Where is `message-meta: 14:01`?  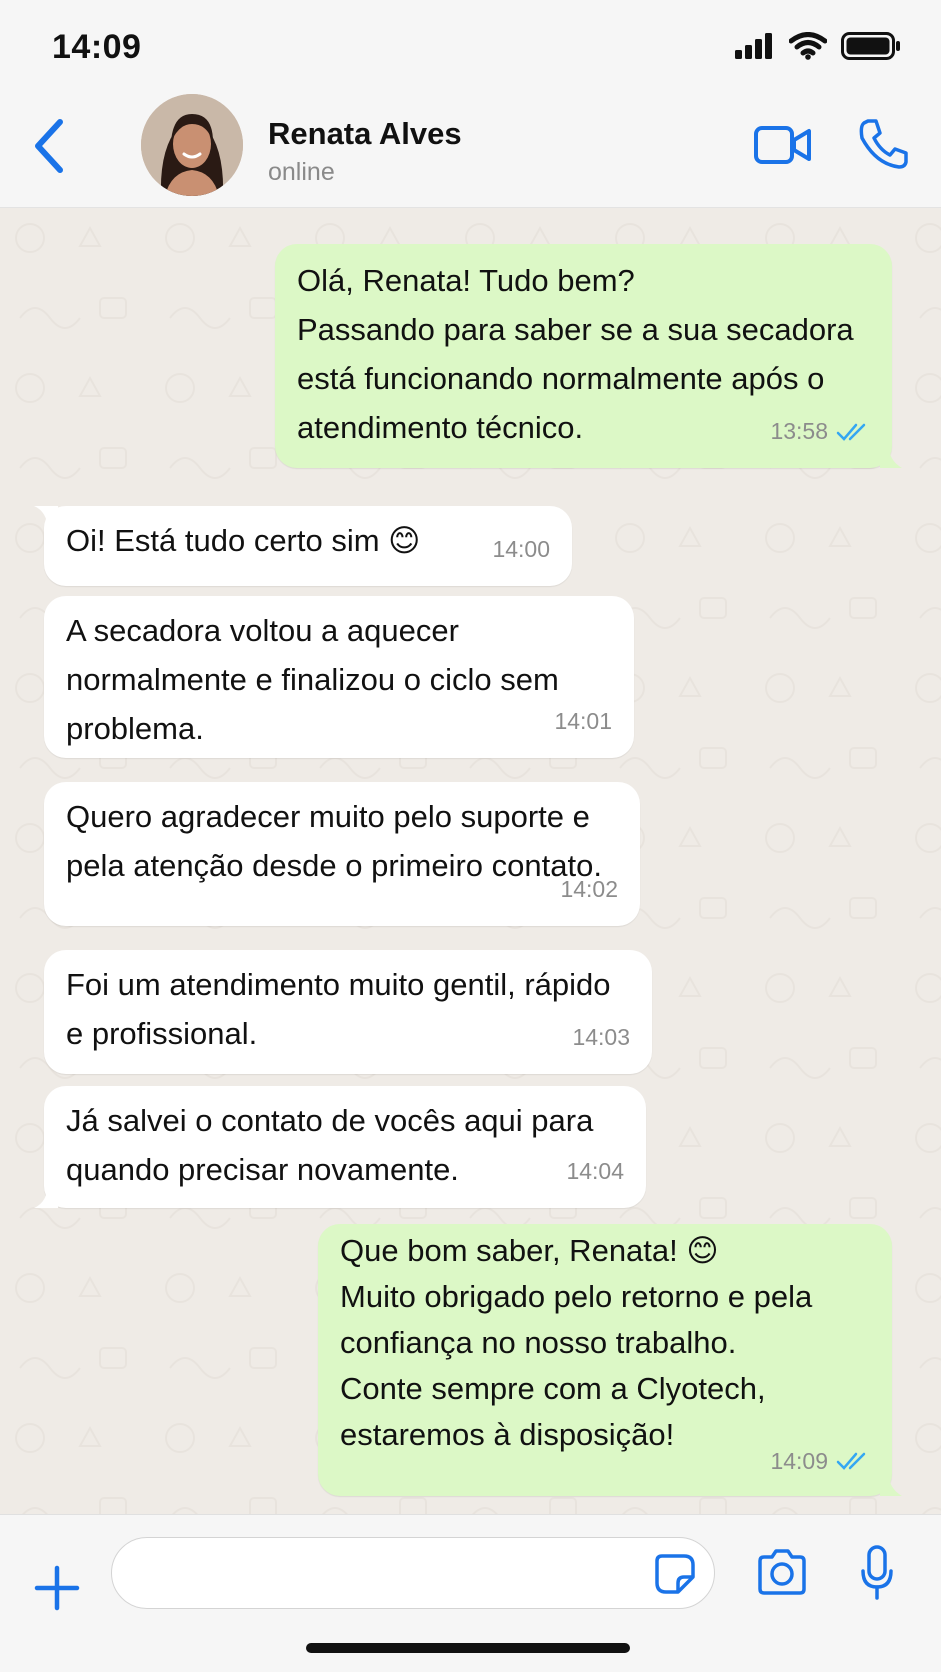 message-meta: 14:01 is located at coordinates (583, 721).